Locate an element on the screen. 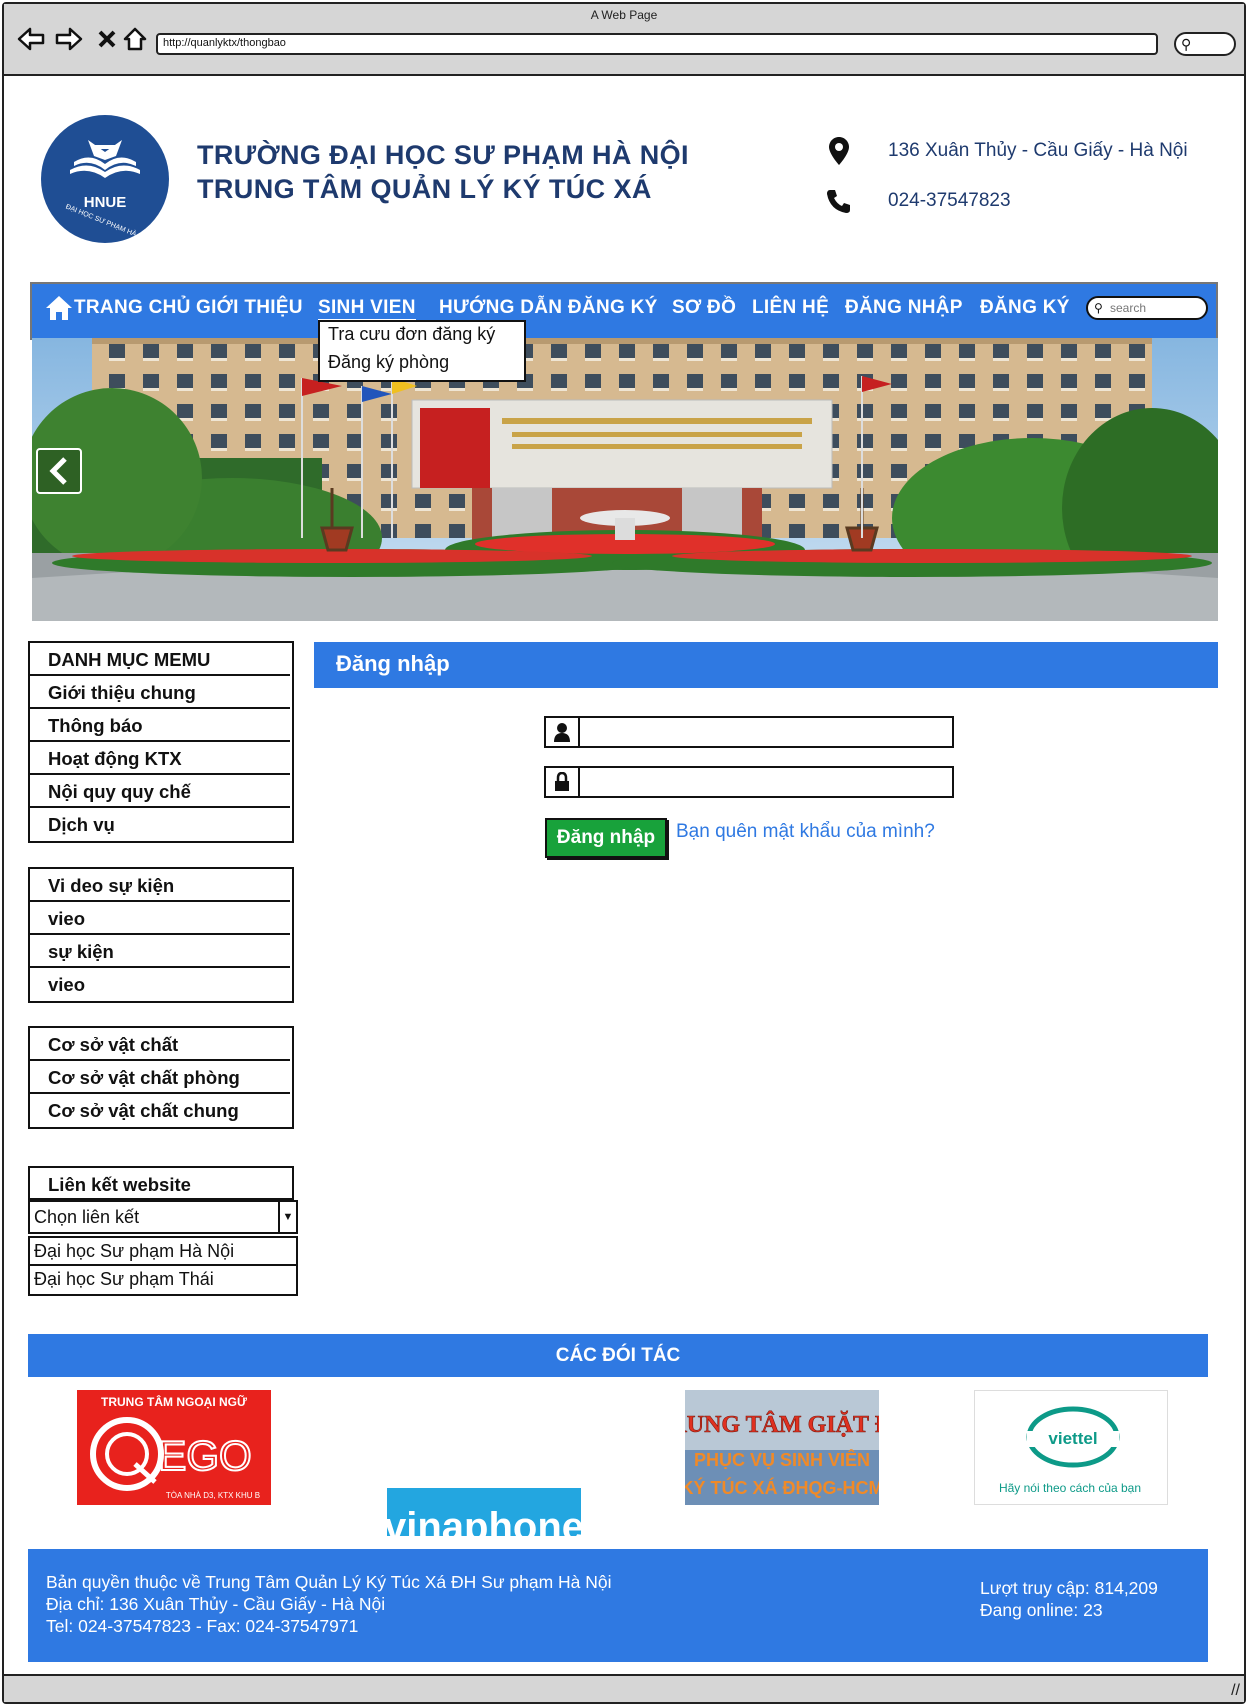 This screenshot has height=1706, width=1248. browser-statusbar: // is located at coordinates (624, 1688).